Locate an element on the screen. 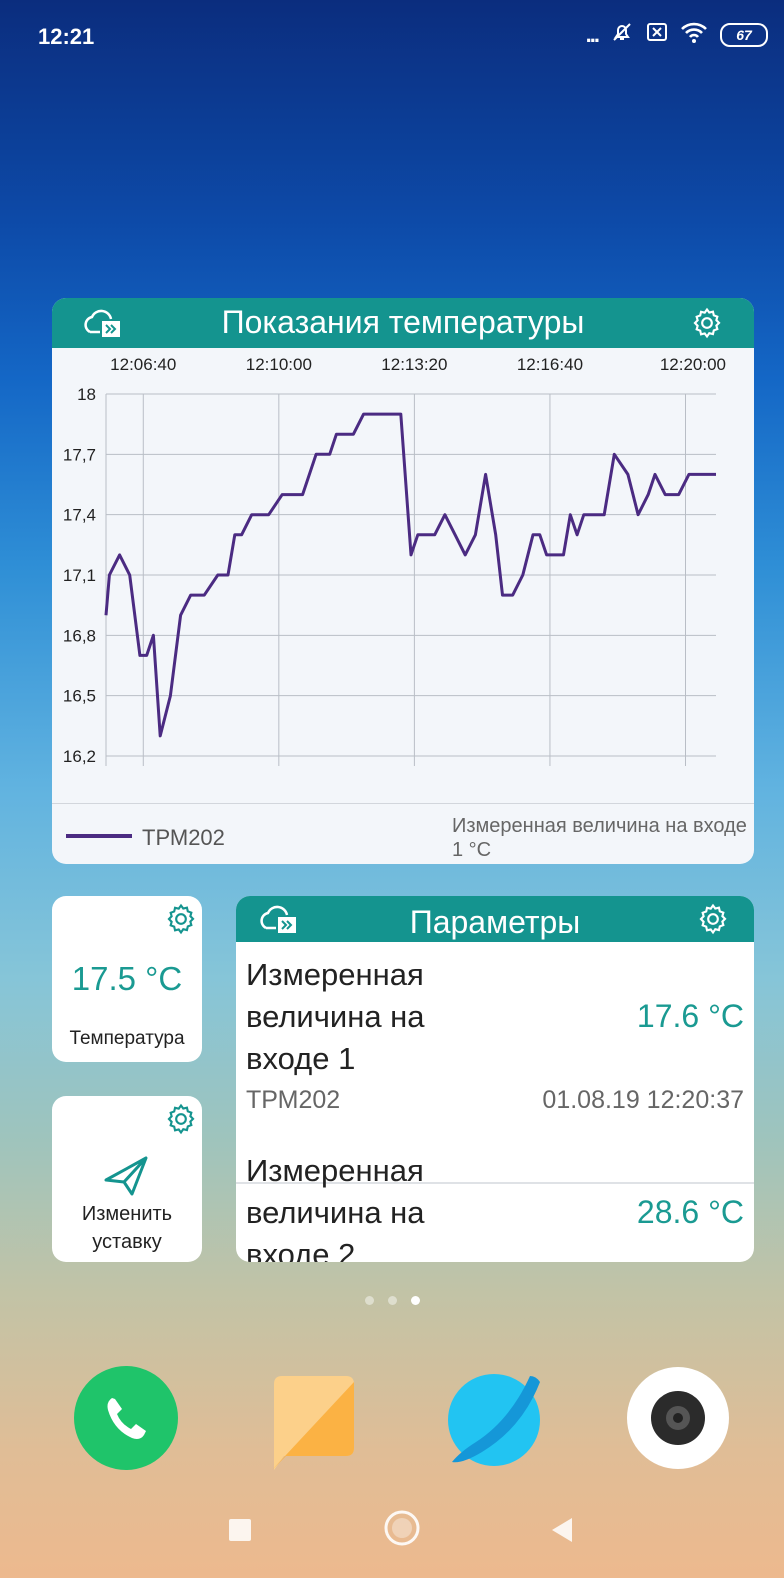 Image resolution: width=784 pixels, height=1578 pixels. parameter-value: 17.6 °C is located at coordinates (690, 1016).